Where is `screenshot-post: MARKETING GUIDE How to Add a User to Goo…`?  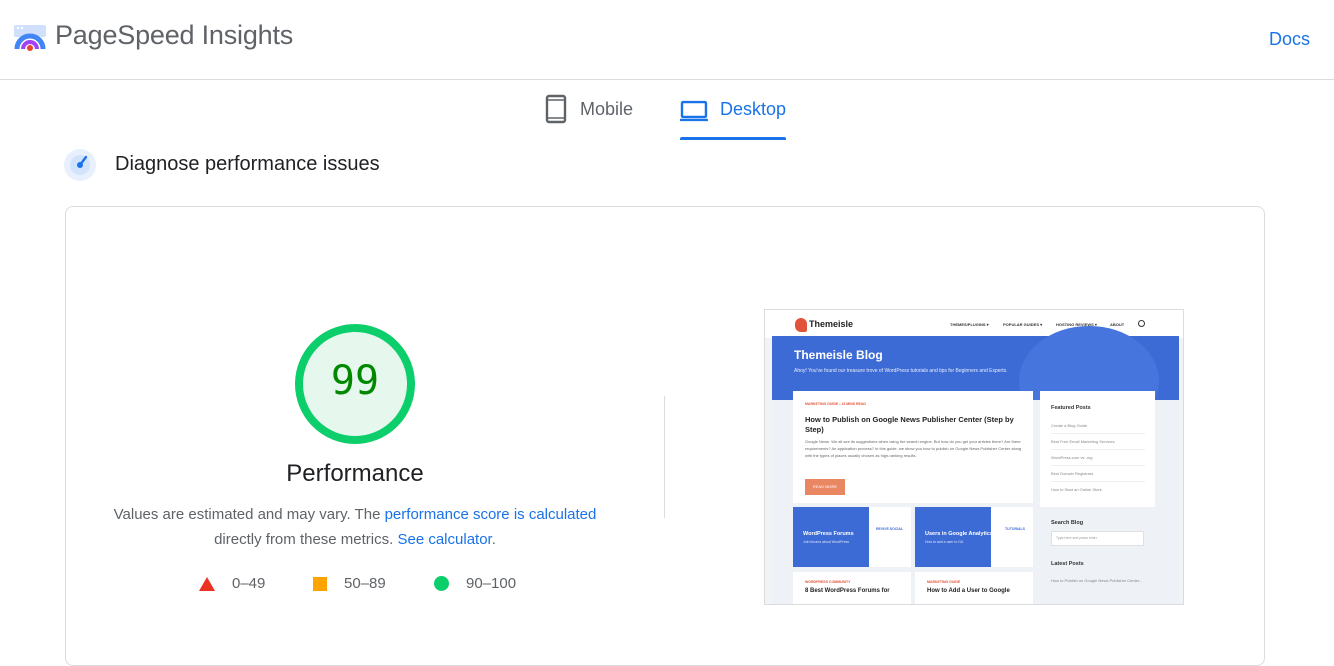
screenshot-post: MARKETING GUIDE How to Add a User to Goo… is located at coordinates (974, 588).